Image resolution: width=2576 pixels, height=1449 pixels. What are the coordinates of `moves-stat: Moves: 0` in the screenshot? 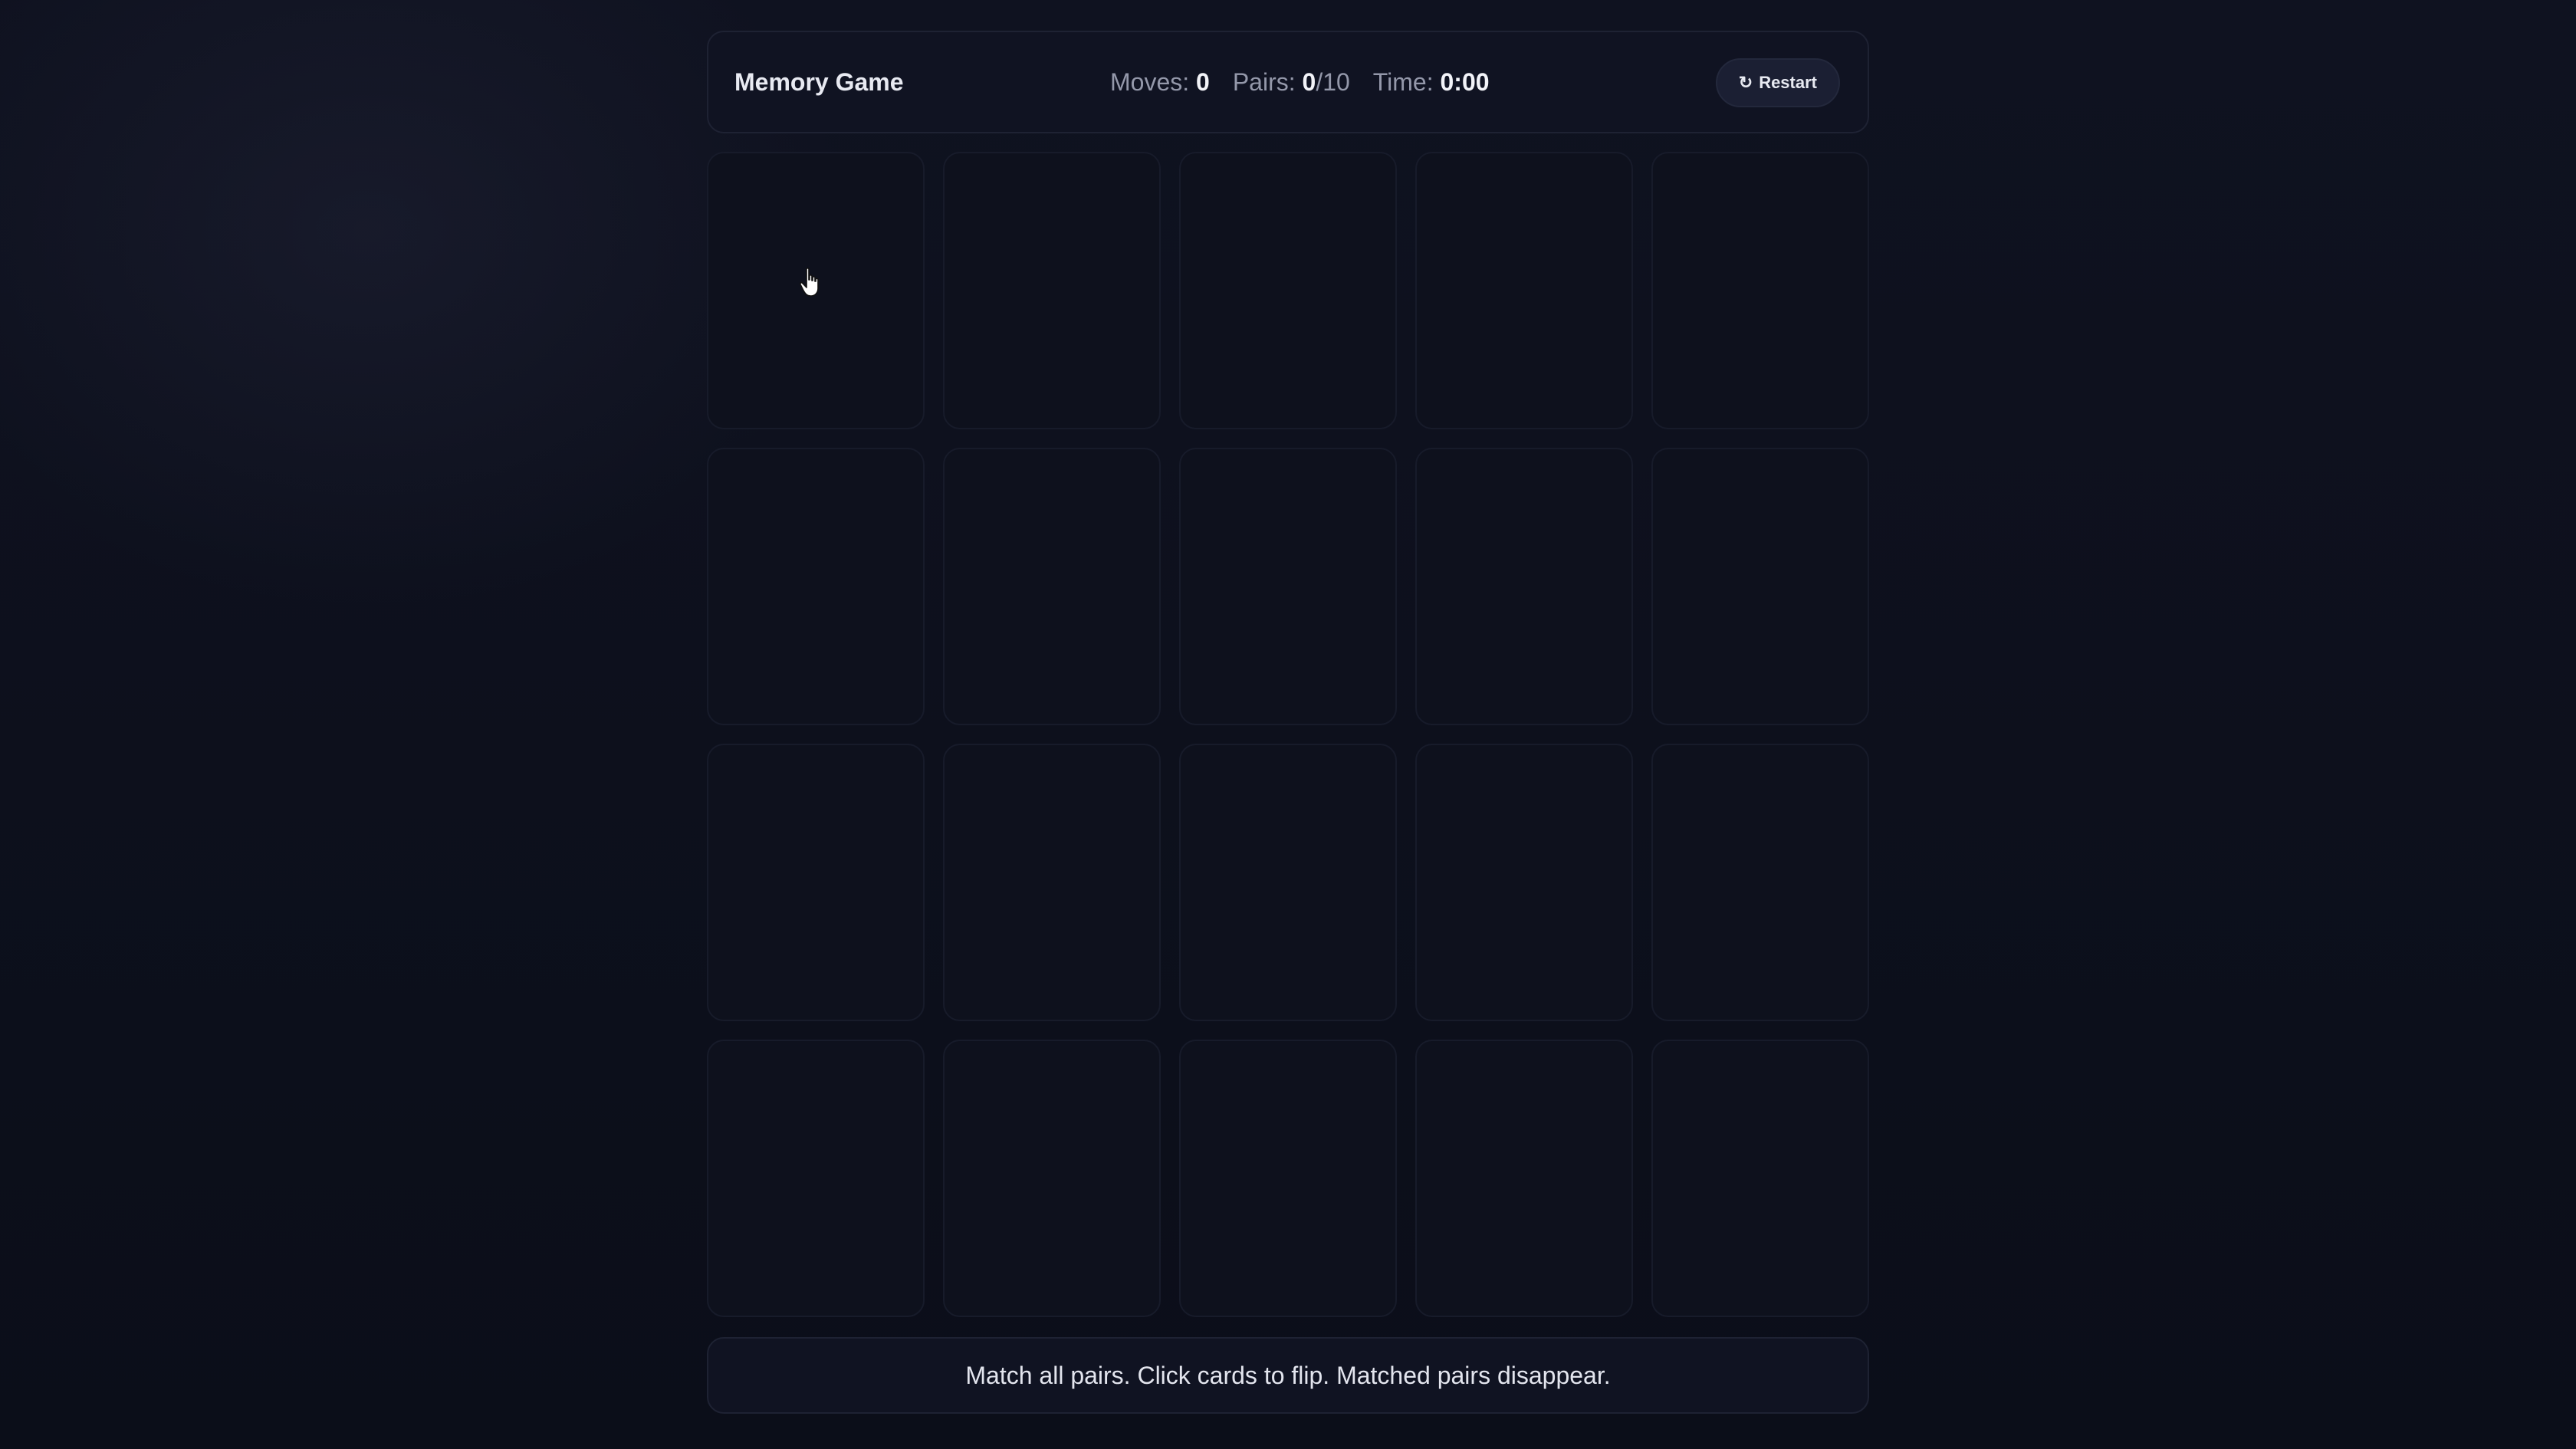 It's located at (1160, 83).